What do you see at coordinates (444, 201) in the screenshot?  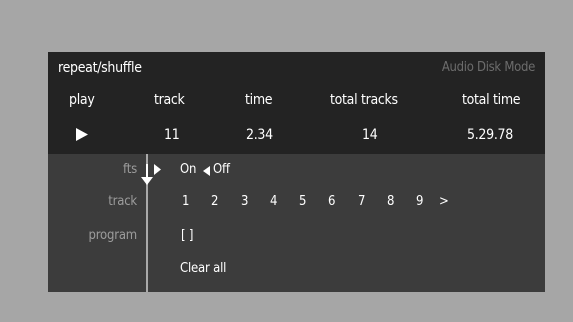 I see `next-tracks-button: >` at bounding box center [444, 201].